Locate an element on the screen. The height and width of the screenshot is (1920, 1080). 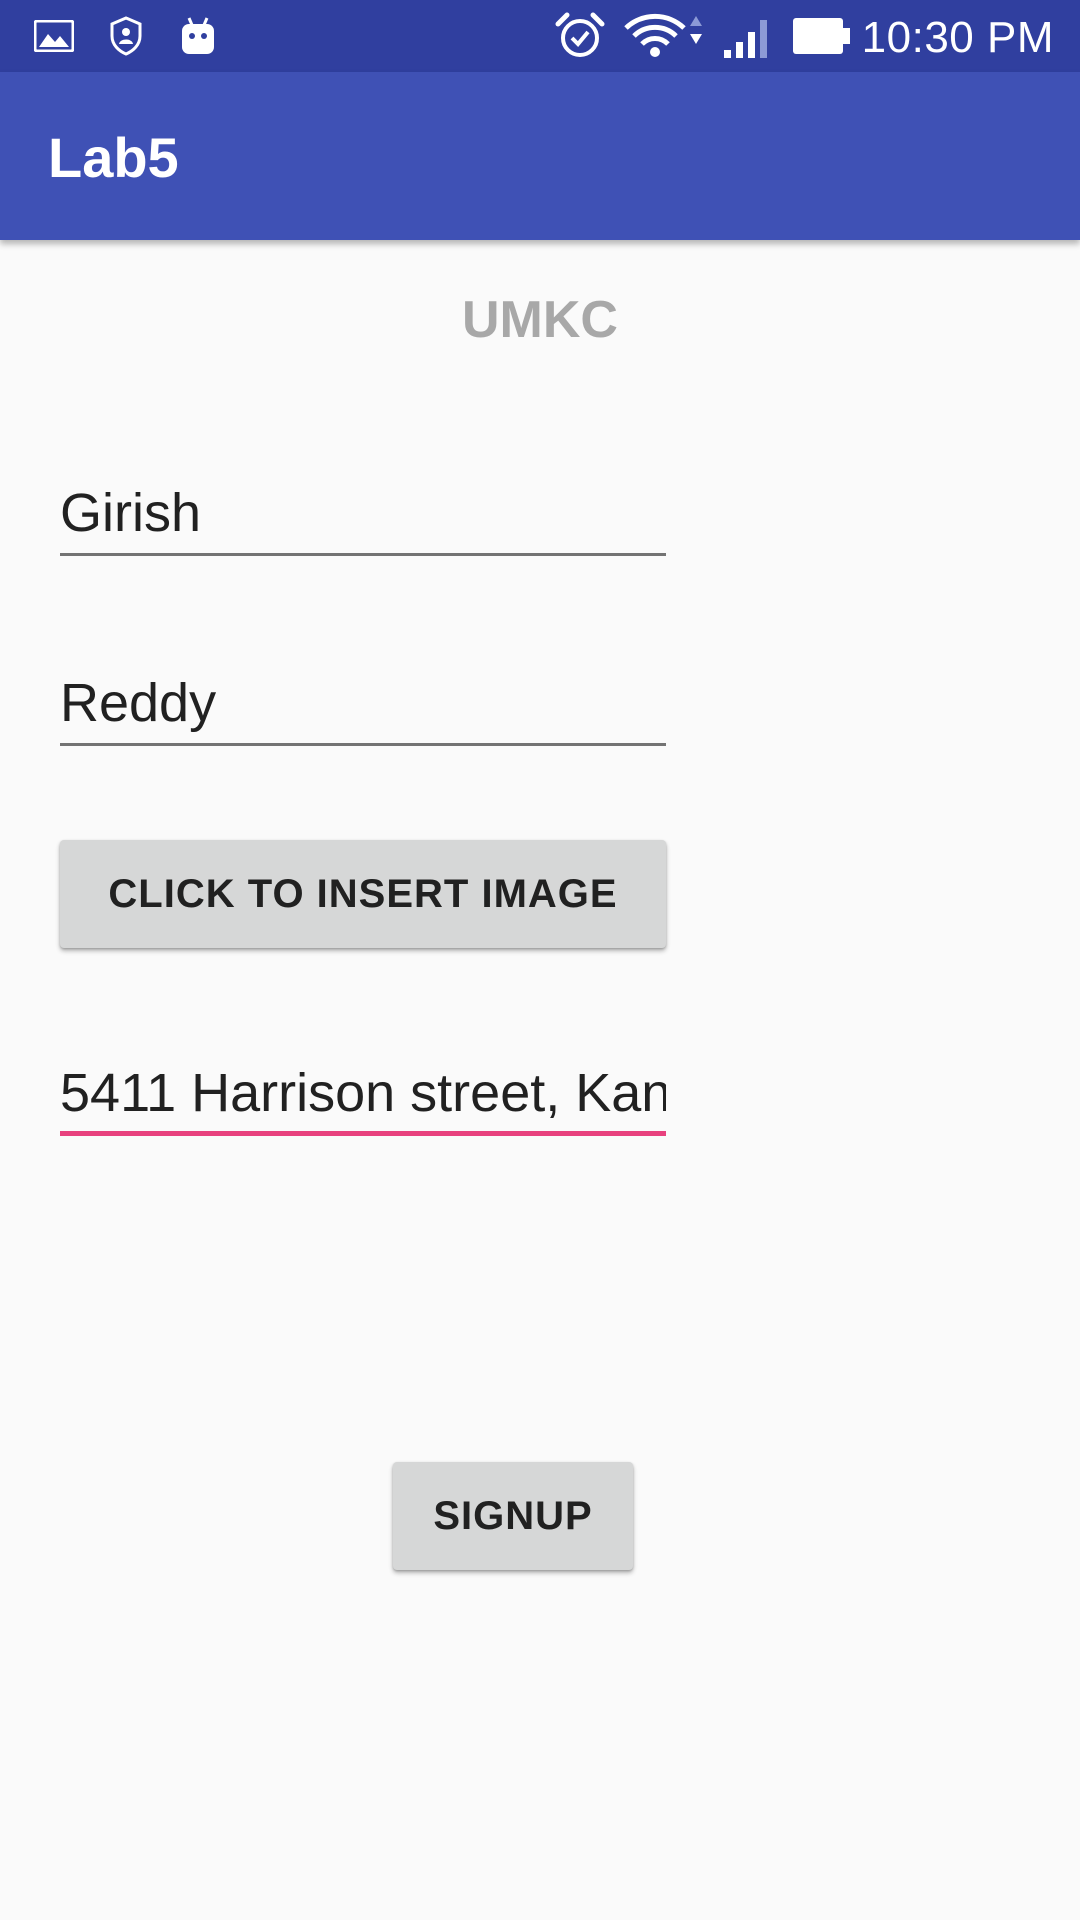
battery-icon is located at coordinates (822, 36).